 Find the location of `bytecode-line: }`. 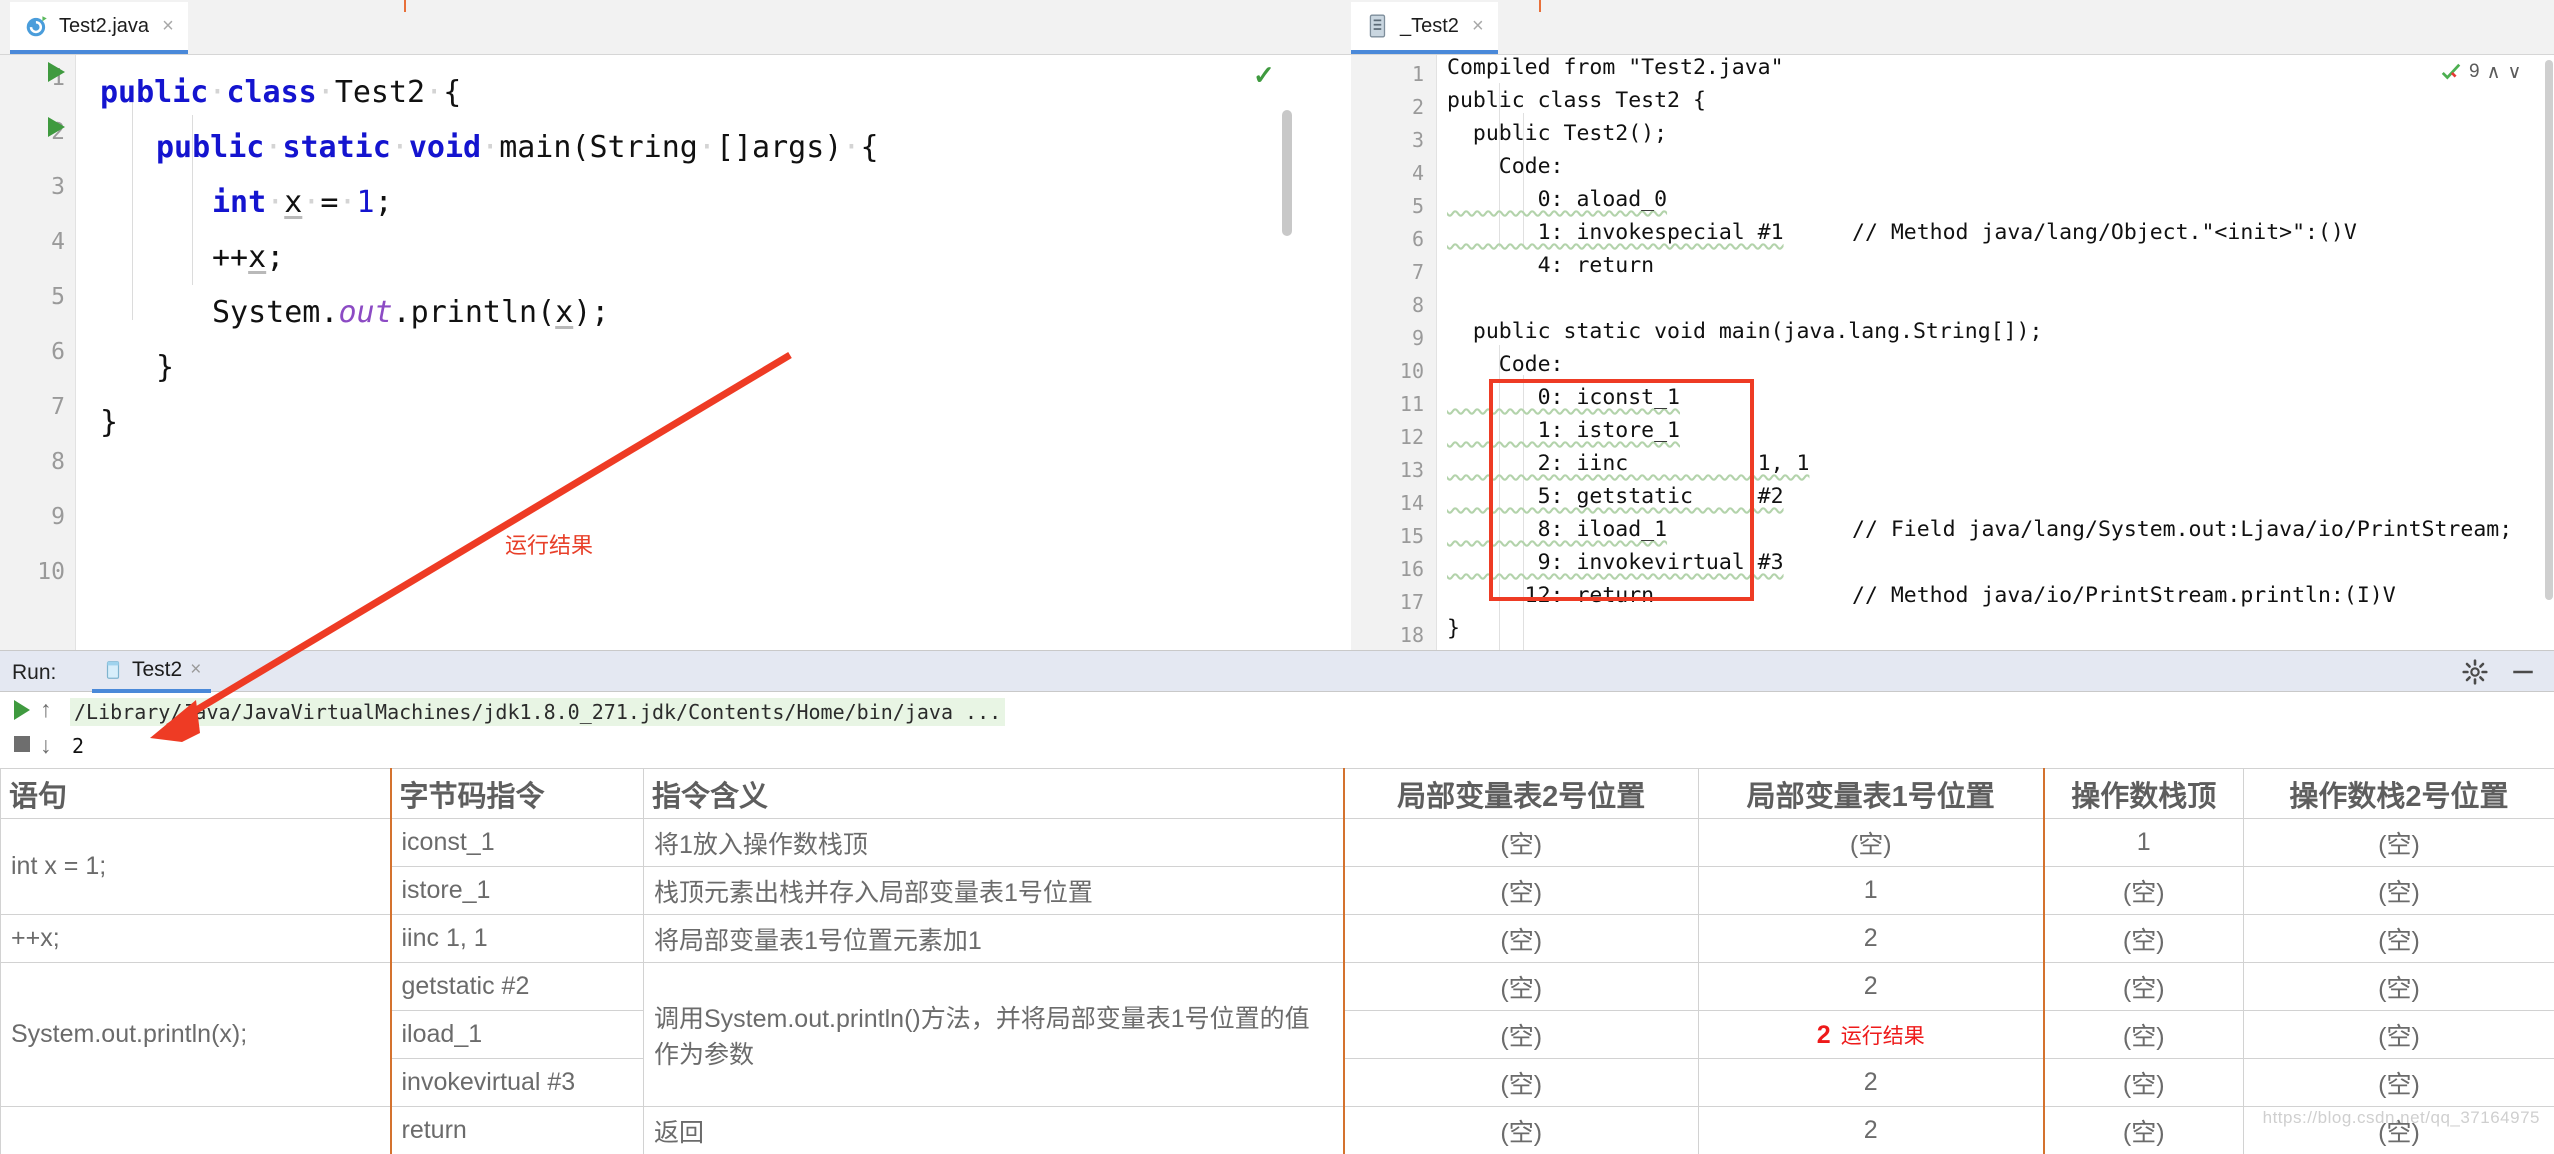

bytecode-line: } is located at coordinates (1453, 628).